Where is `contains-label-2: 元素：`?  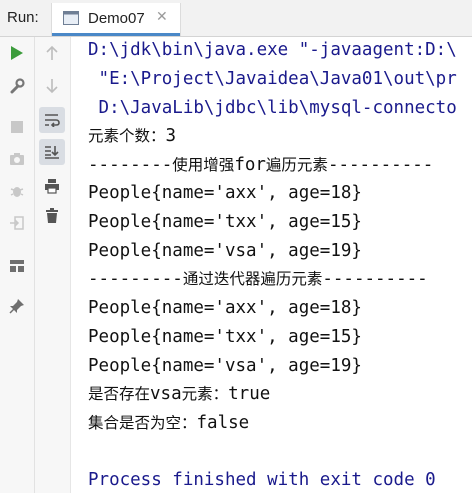
contains-label-2: 元素： is located at coordinates (205, 394).